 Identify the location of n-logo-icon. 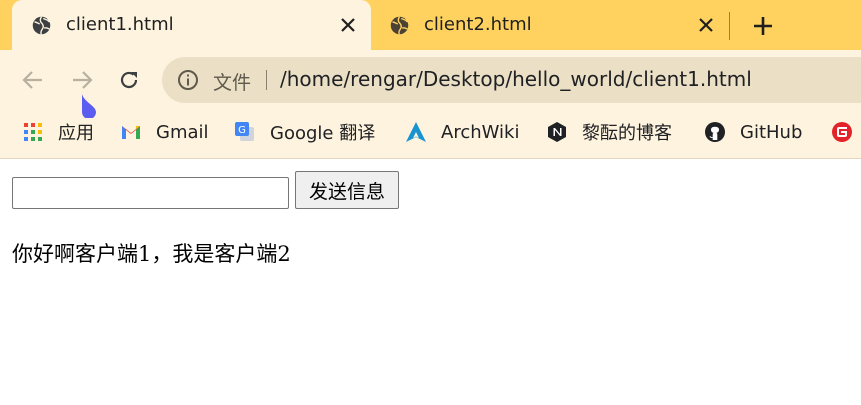
(557, 132).